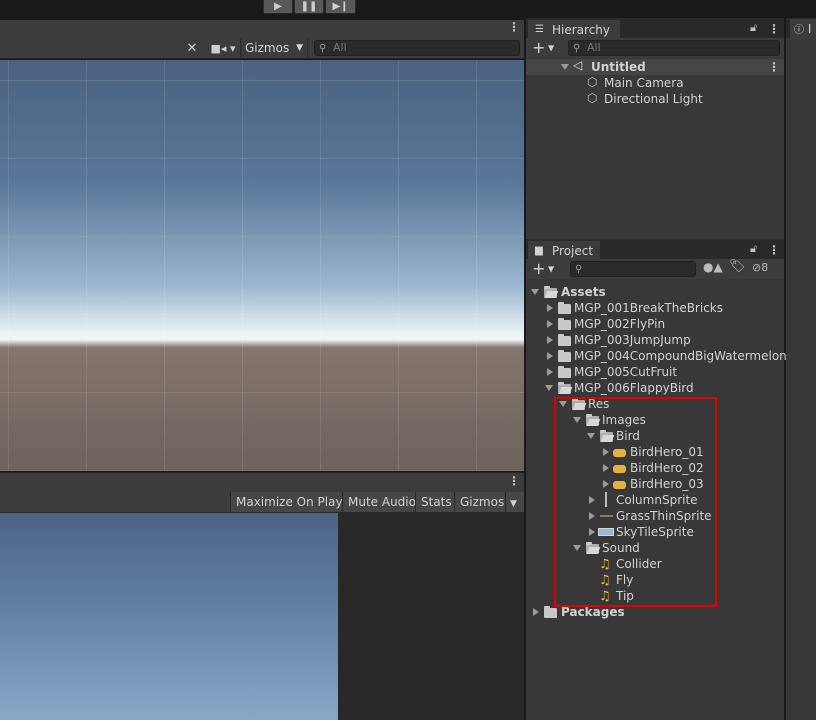 Image resolution: width=816 pixels, height=720 pixels. What do you see at coordinates (757, 267) in the screenshot?
I see `eye-slash-icon: ⊘` at bounding box center [757, 267].